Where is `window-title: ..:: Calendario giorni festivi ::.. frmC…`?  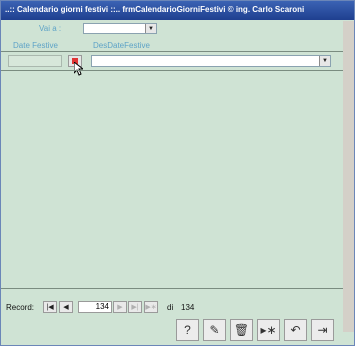 window-title: ..:: Calendario giorni festivi ::.. frmC… is located at coordinates (155, 9).